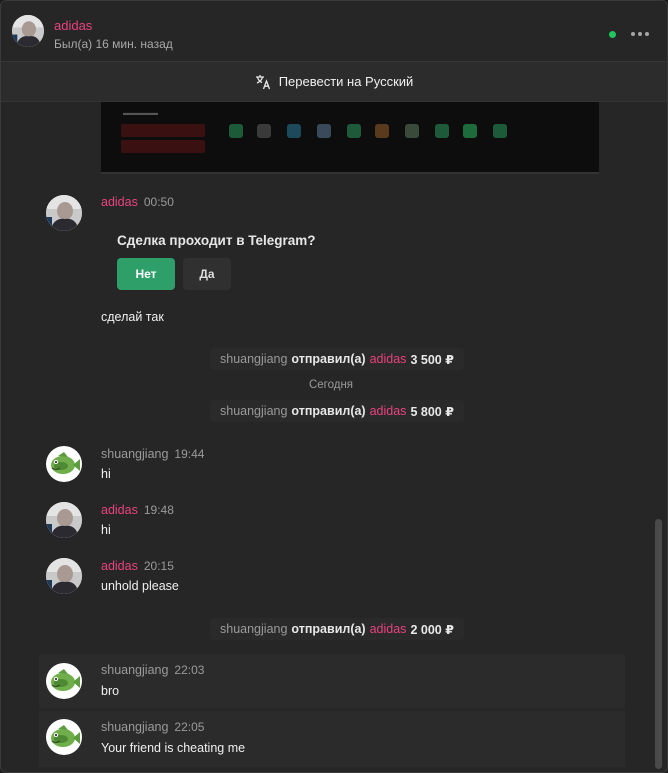 The height and width of the screenshot is (773, 668). What do you see at coordinates (73, 25) in the screenshot?
I see `contact-name: adidas` at bounding box center [73, 25].